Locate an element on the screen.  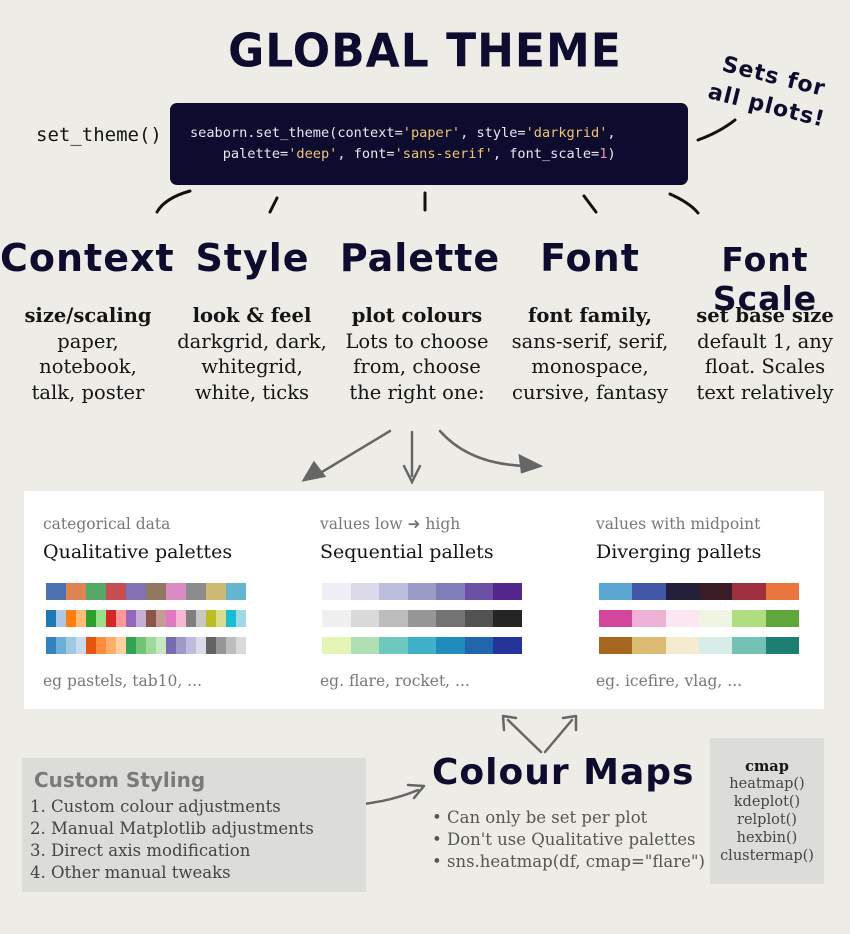
style-connector is located at coordinates (273, 205).